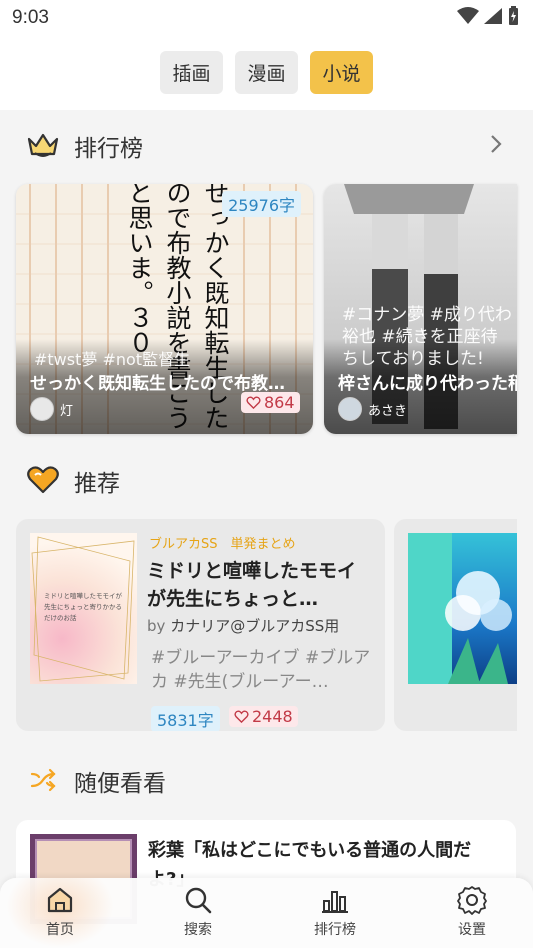 This screenshot has width=533, height=948. Describe the element at coordinates (30, 17) in the screenshot. I see `status-time: 9:03` at that location.